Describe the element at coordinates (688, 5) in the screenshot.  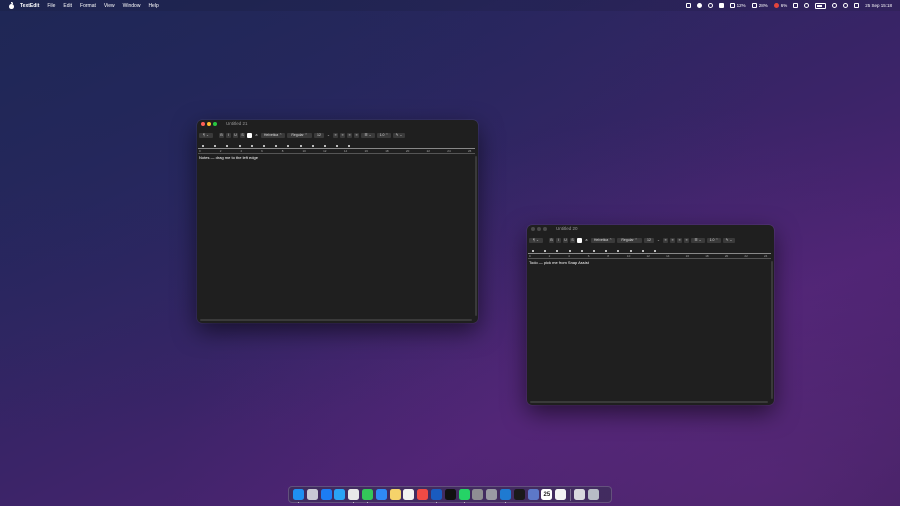
I see `screen-share-icon` at that location.